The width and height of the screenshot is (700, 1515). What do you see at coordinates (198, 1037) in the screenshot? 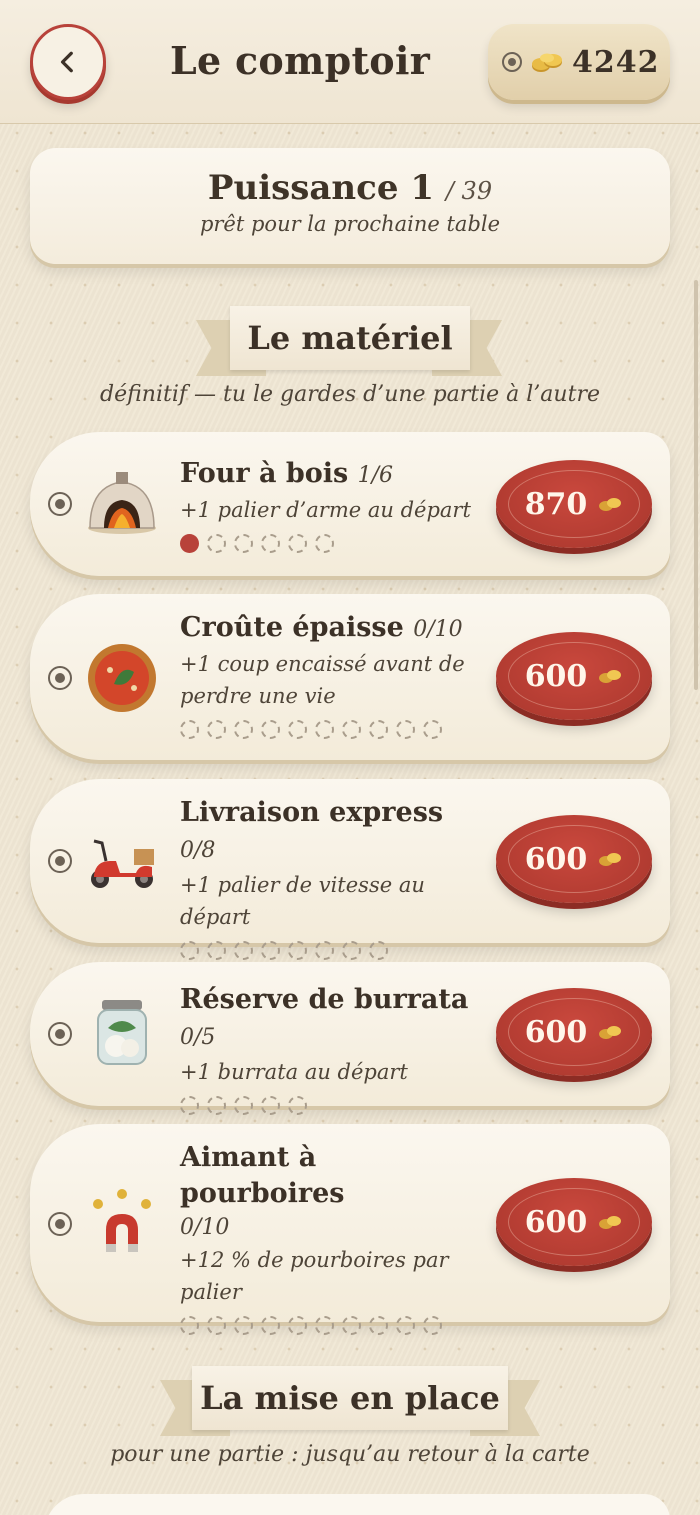
I see `upgrade-level: 0/5` at bounding box center [198, 1037].